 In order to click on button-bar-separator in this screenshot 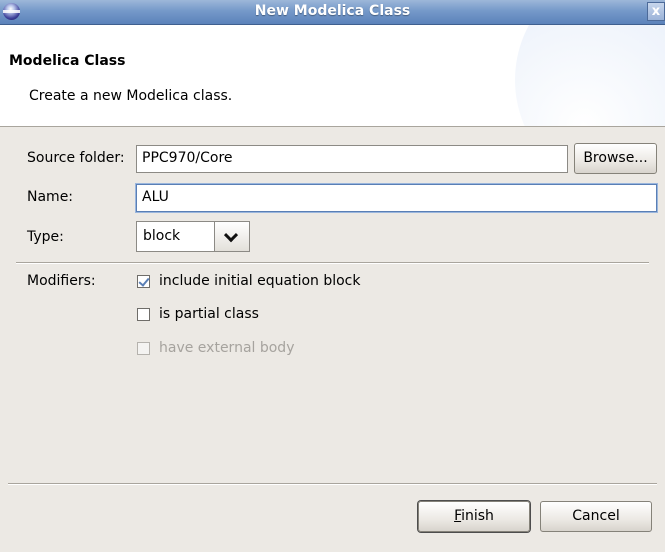, I will do `click(332, 484)`.